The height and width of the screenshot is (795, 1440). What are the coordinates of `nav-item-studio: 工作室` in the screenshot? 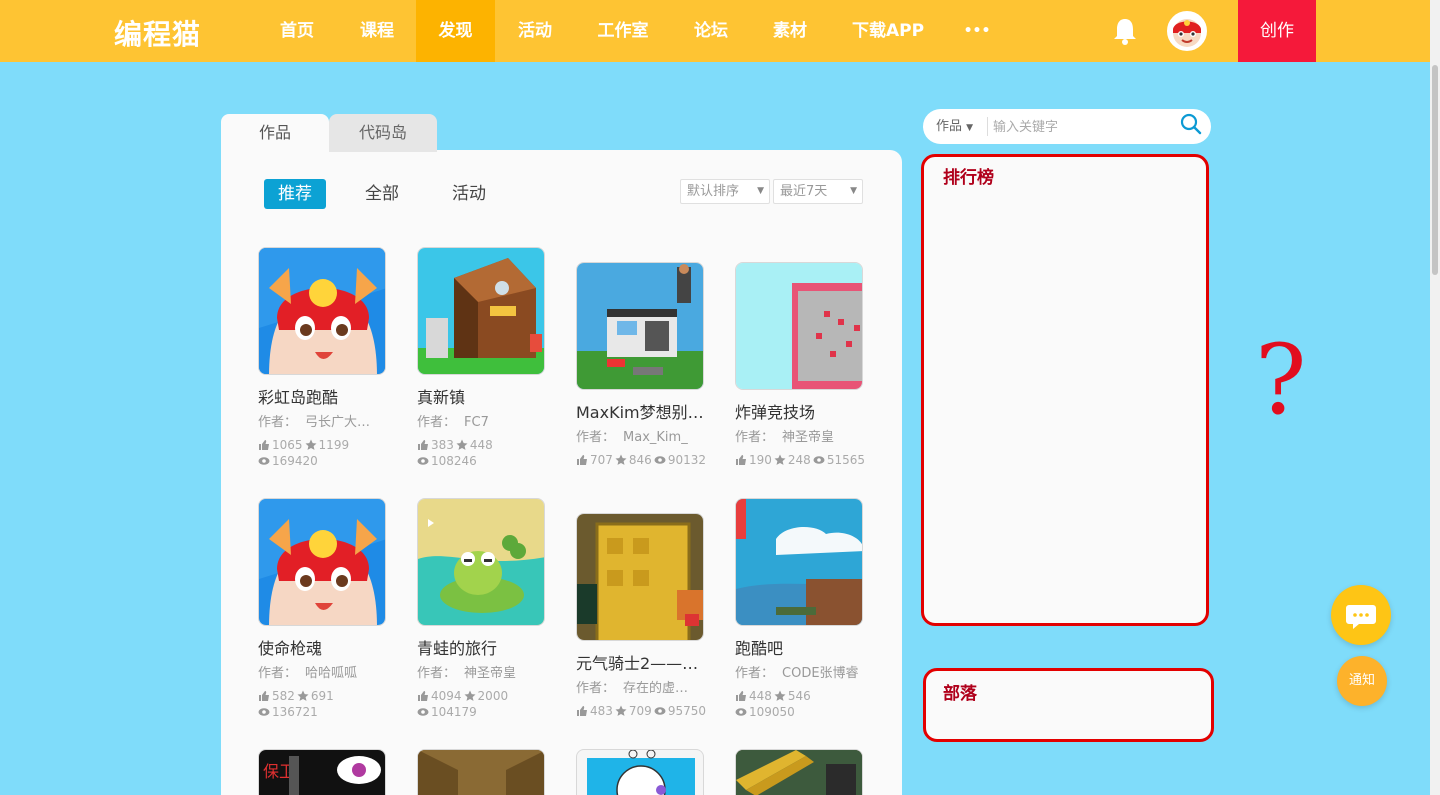 It's located at (623, 31).